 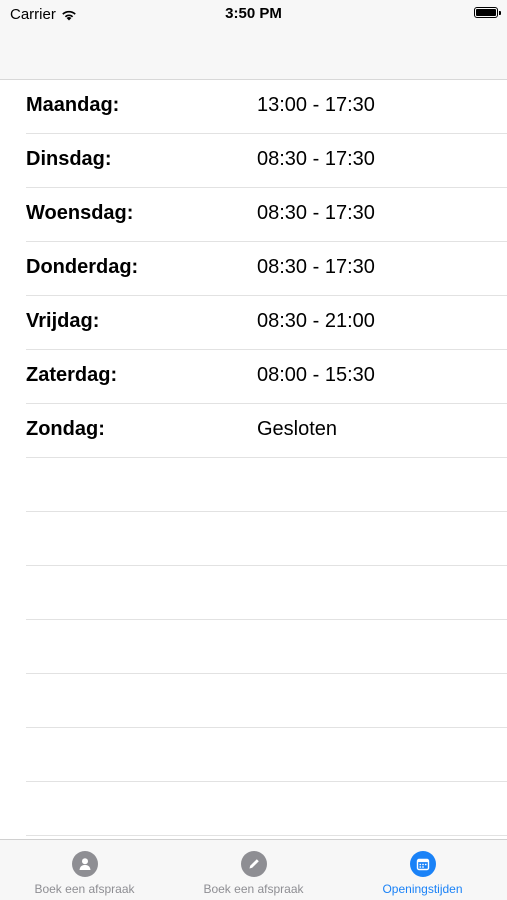 I want to click on pencil-icon, so click(x=253, y=864).